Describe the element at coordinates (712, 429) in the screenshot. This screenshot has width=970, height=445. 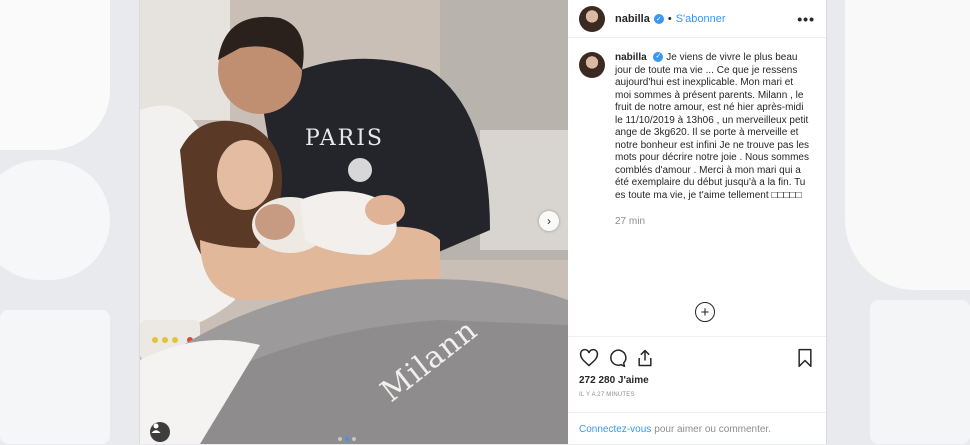
I see `login-prompt-text: pour aimer ou commenter.` at that location.